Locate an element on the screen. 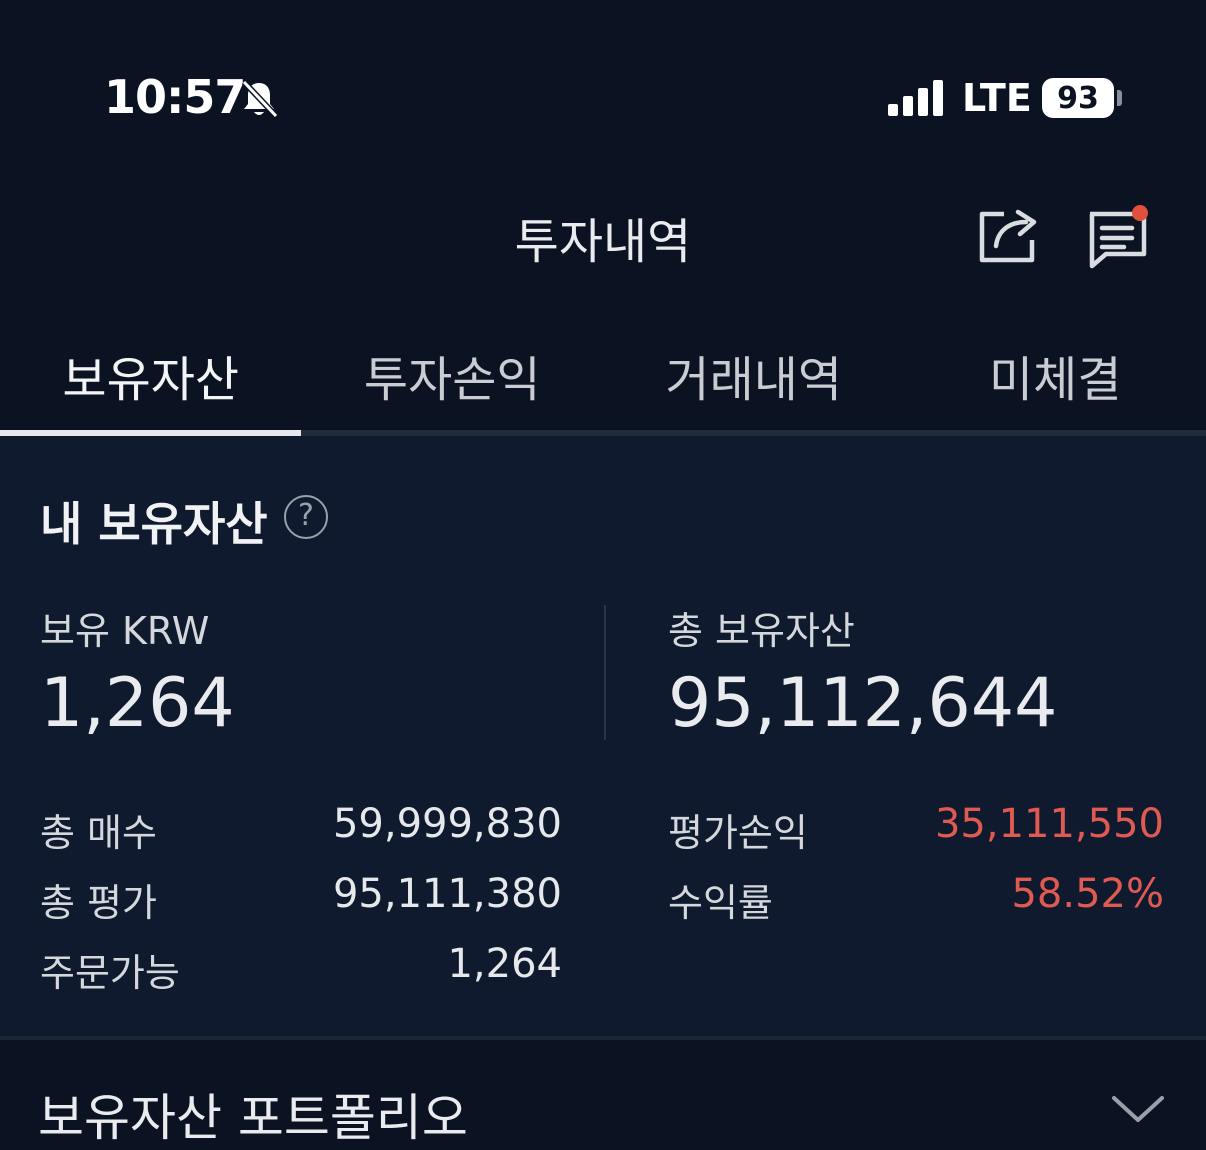 This screenshot has width=1206, height=1150. total-assets-value: 95,112,644 is located at coordinates (862, 703).